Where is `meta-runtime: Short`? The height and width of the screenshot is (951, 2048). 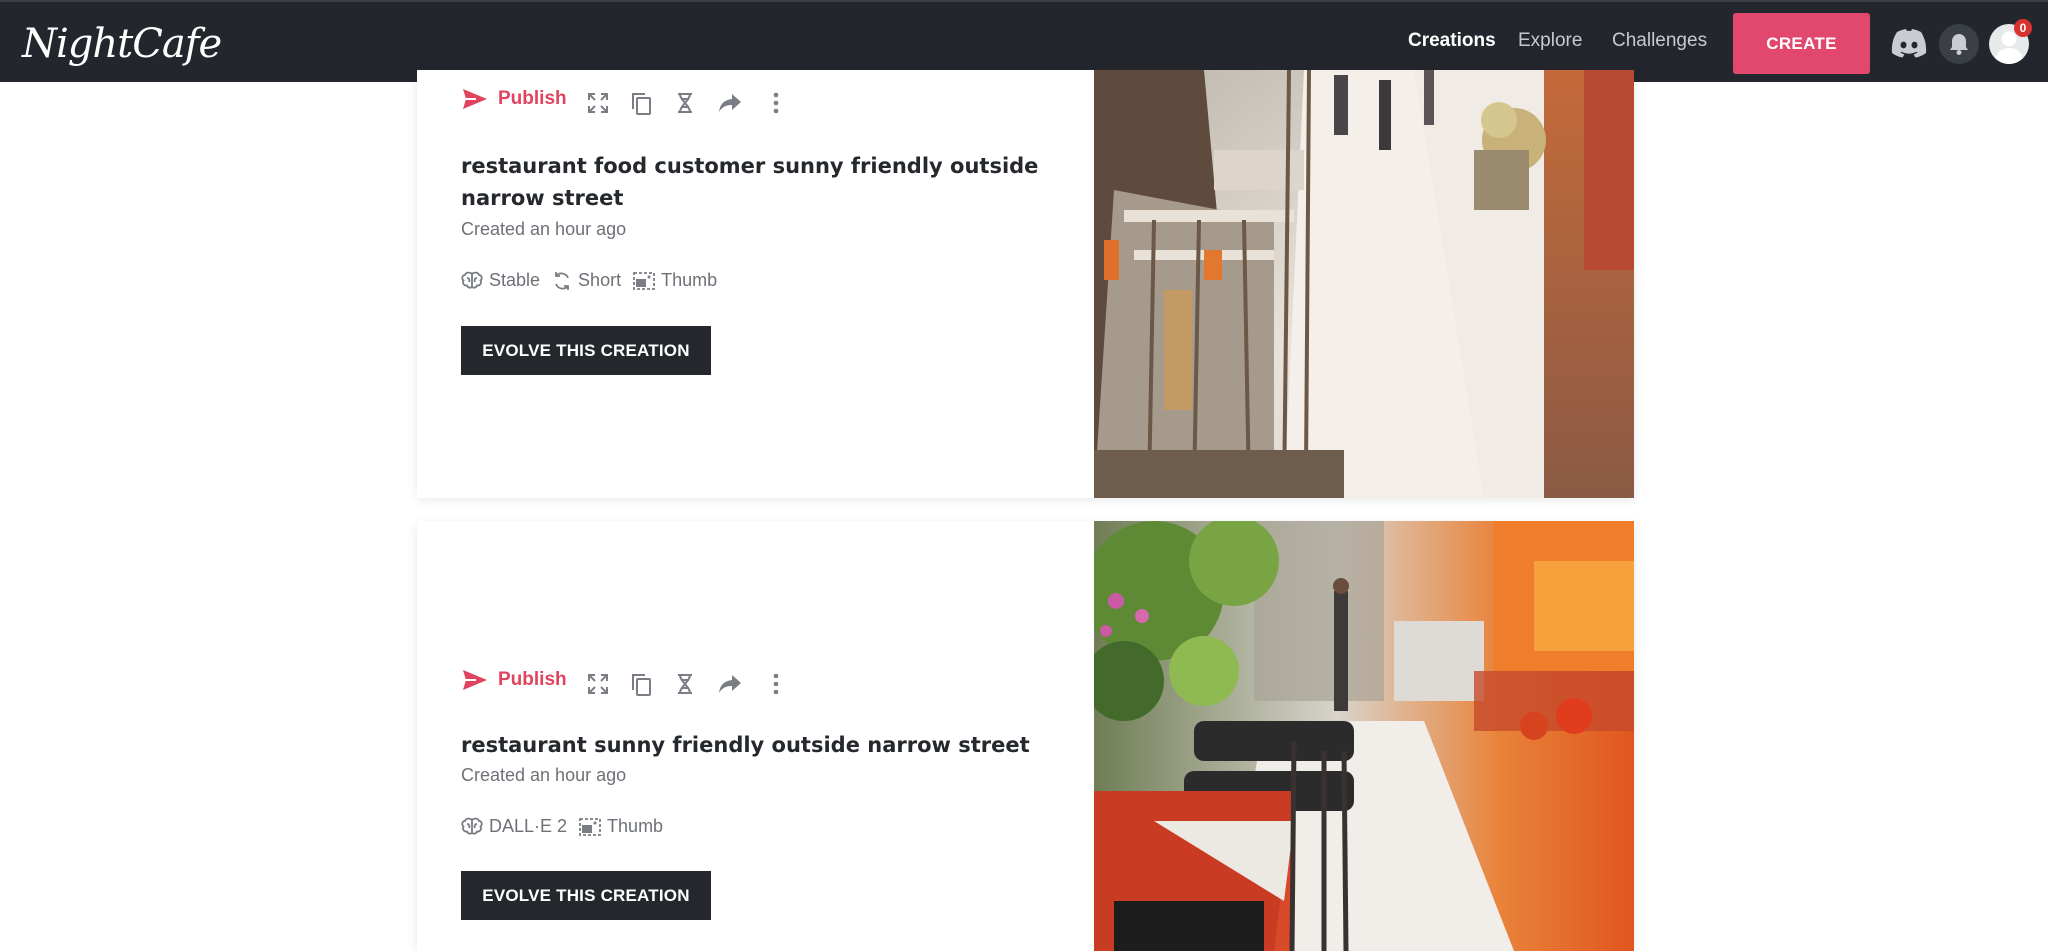 meta-runtime: Short is located at coordinates (586, 280).